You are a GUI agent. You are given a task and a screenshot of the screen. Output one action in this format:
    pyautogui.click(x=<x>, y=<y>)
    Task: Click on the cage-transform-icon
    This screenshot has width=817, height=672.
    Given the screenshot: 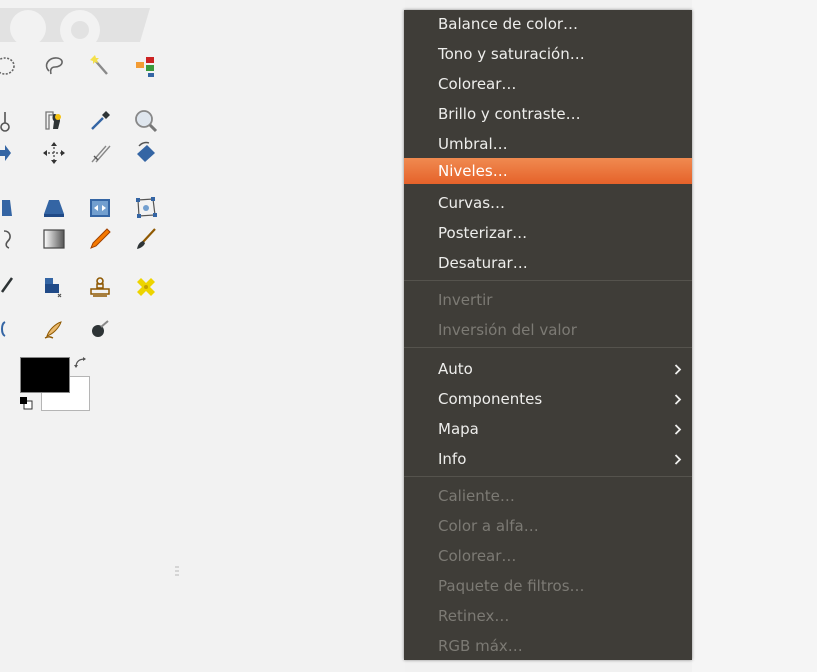 What is the action you would take?
    pyautogui.click(x=146, y=208)
    